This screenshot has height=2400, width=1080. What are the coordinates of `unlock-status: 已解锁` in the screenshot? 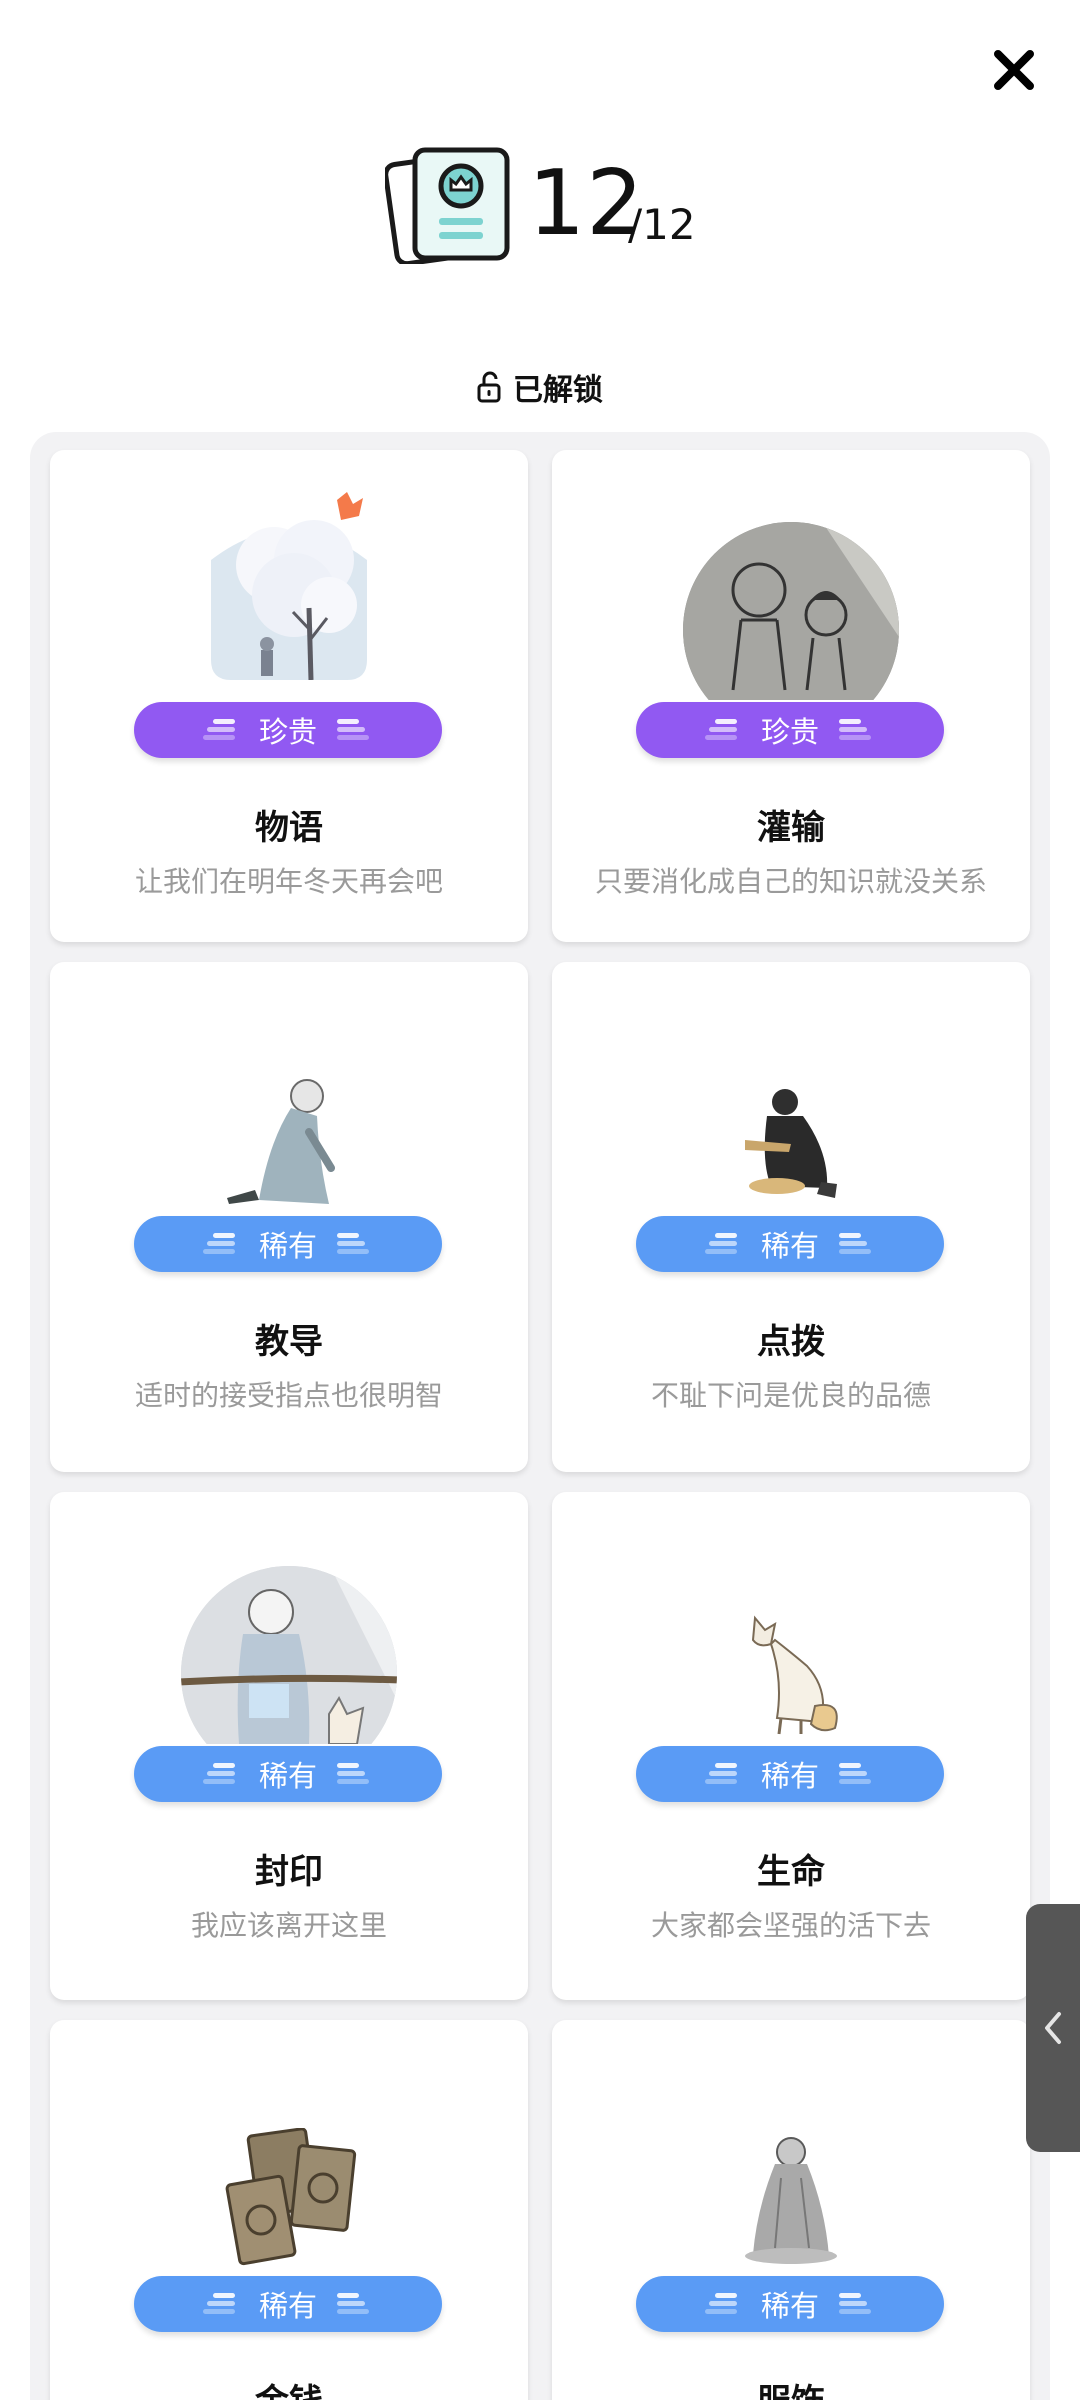 It's located at (540, 387).